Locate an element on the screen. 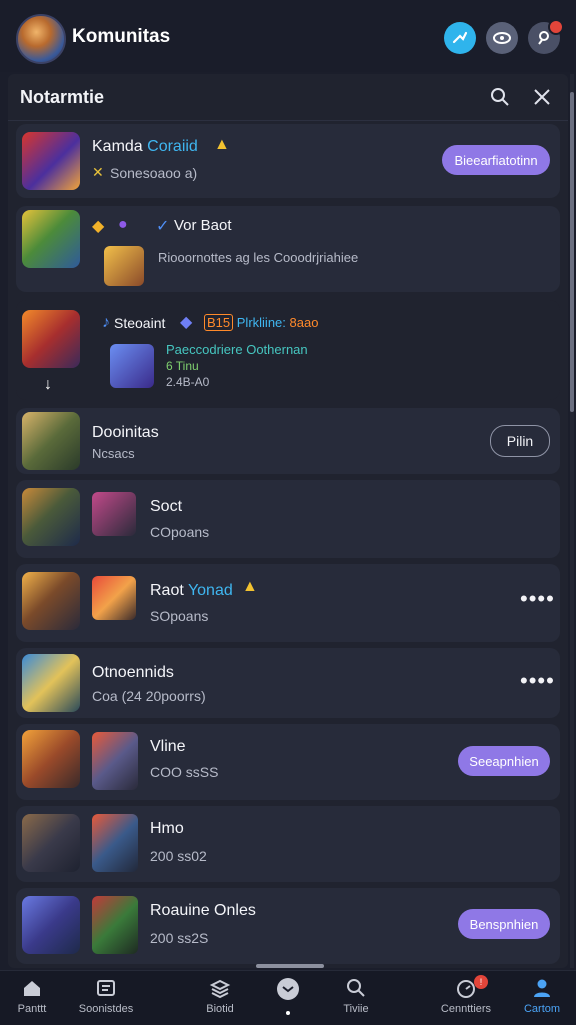  notification-icon is located at coordinates (466, 989).